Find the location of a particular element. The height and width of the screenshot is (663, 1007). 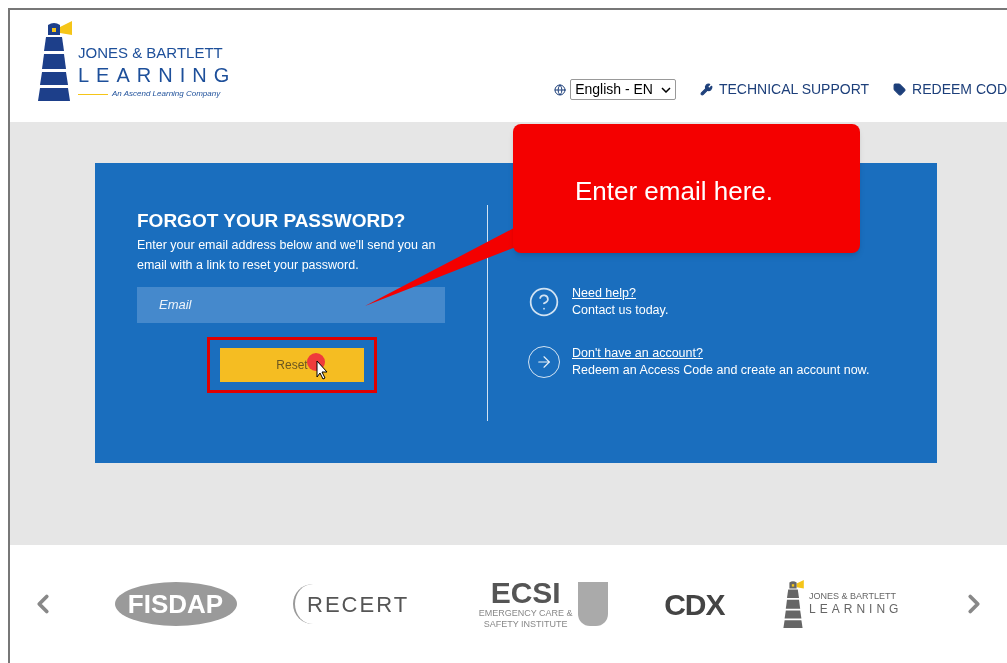

partner-logo: ECSI EMERGENCY CARE & SAFETY INSTITUTE is located at coordinates (542, 604).